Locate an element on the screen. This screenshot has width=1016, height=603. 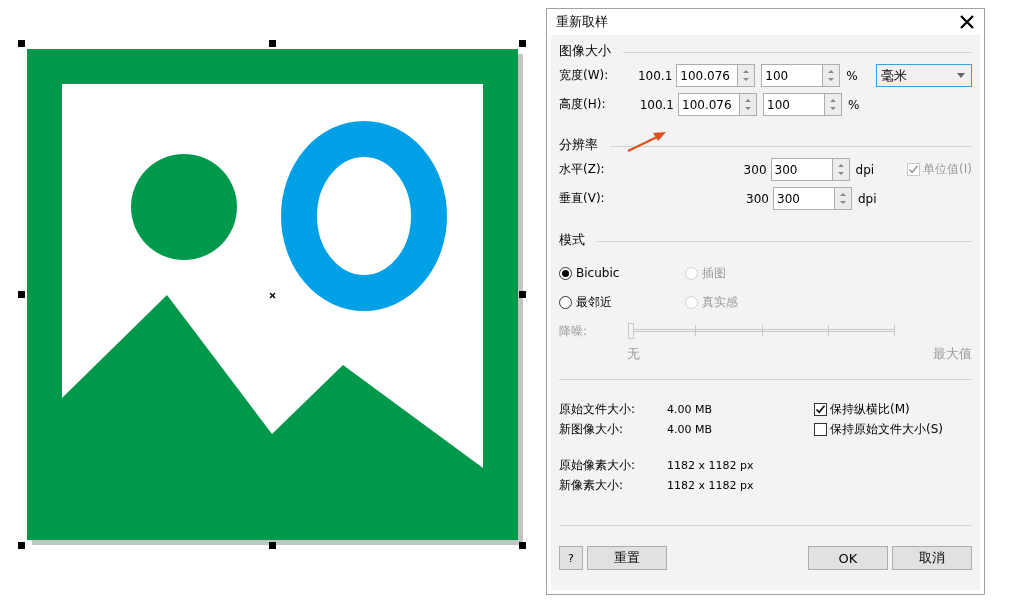
ok-button: OK is located at coordinates (848, 558).